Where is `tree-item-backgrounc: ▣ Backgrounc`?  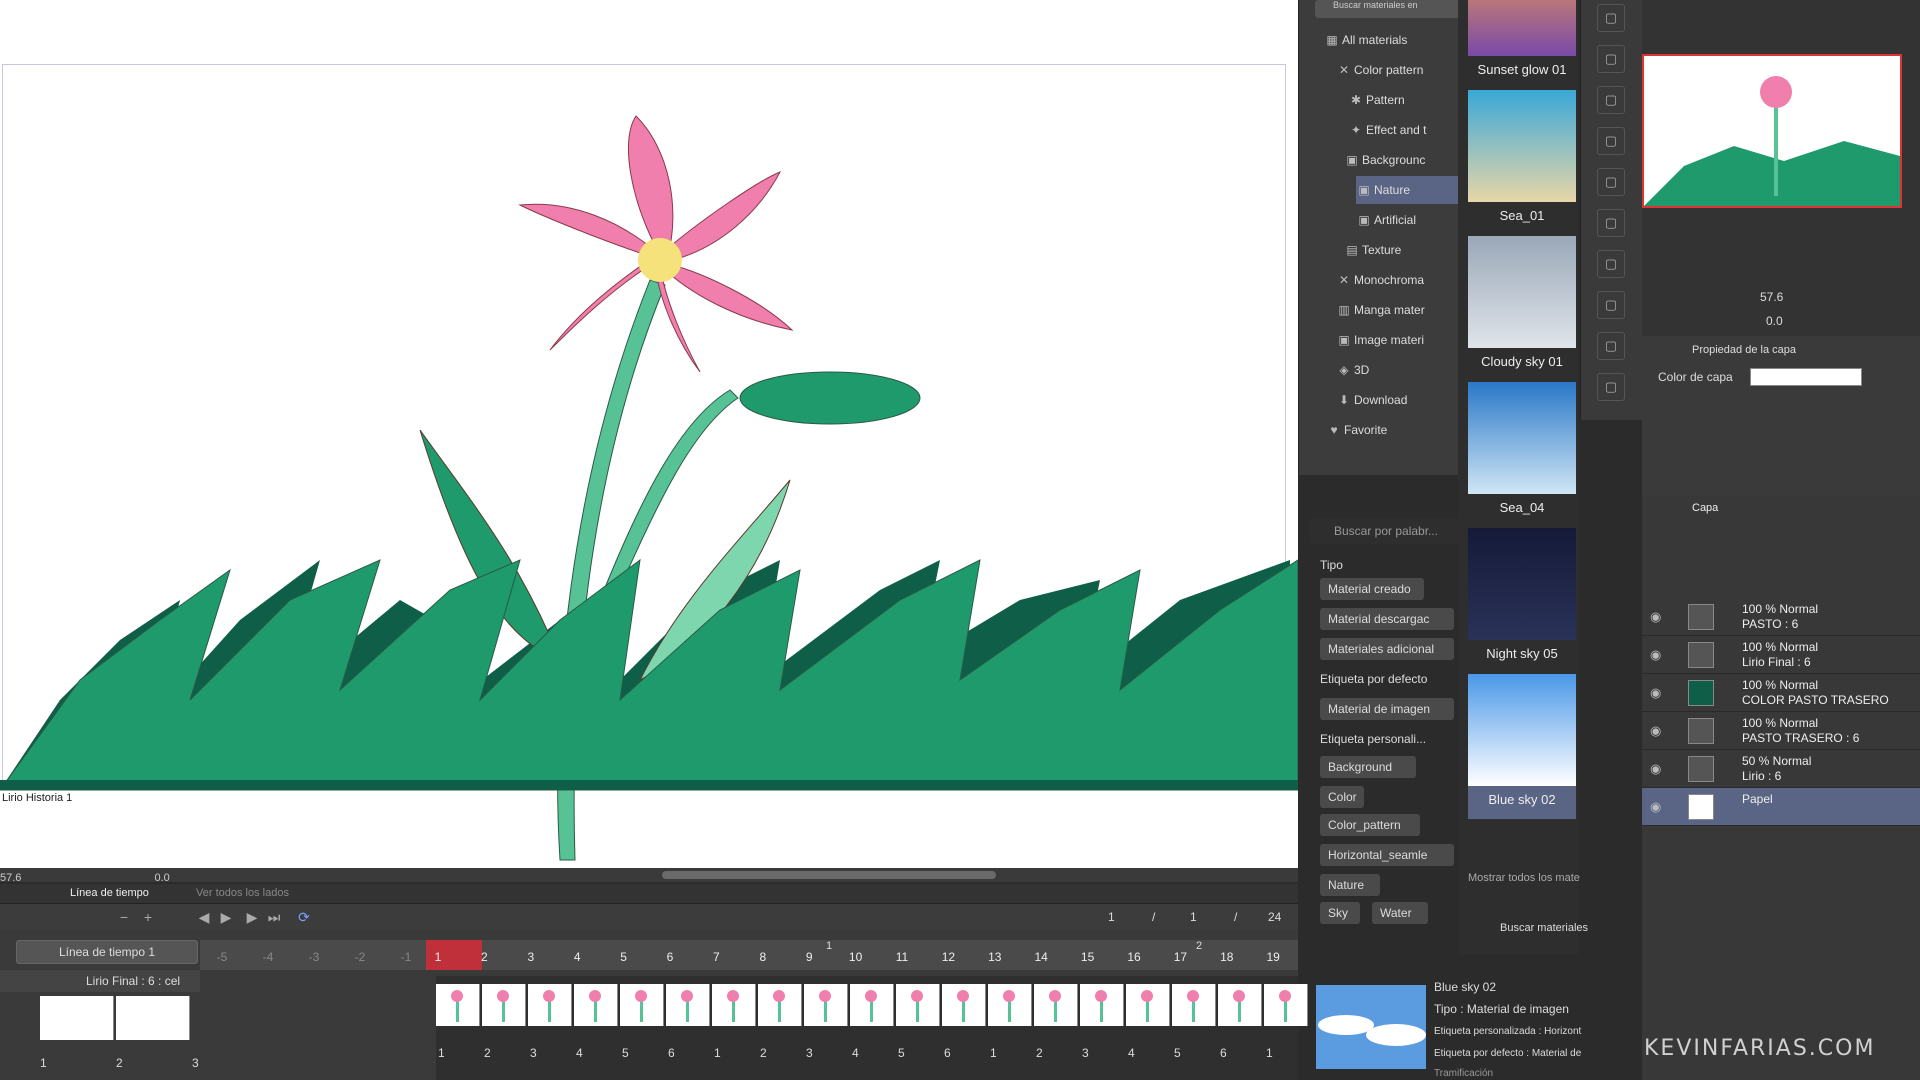 tree-item-backgrounc: ▣ Backgrounc is located at coordinates (1401, 160).